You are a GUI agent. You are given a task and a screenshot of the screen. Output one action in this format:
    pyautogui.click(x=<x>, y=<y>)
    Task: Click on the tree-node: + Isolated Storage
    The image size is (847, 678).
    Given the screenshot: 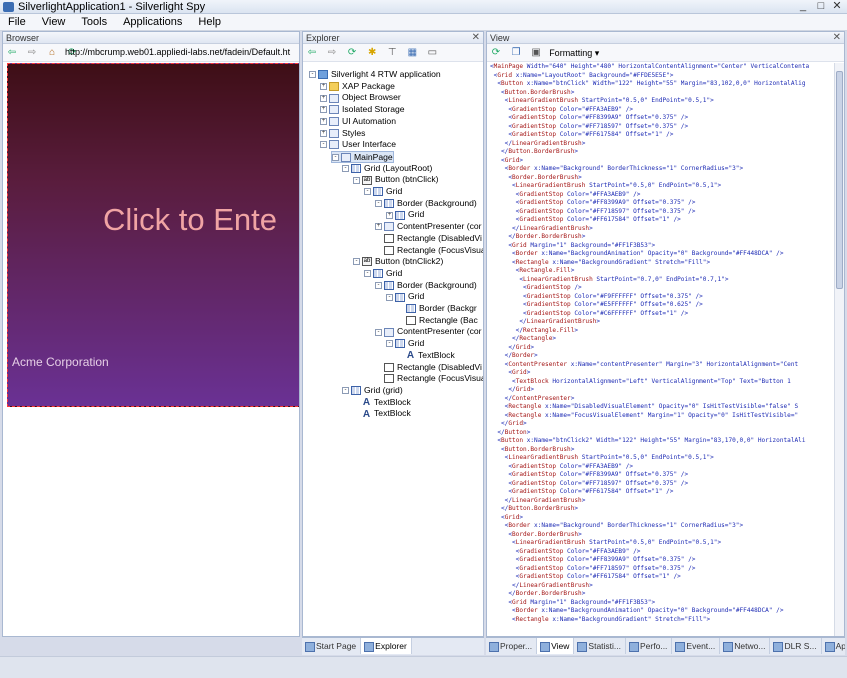 What is the action you would take?
    pyautogui.click(x=362, y=110)
    